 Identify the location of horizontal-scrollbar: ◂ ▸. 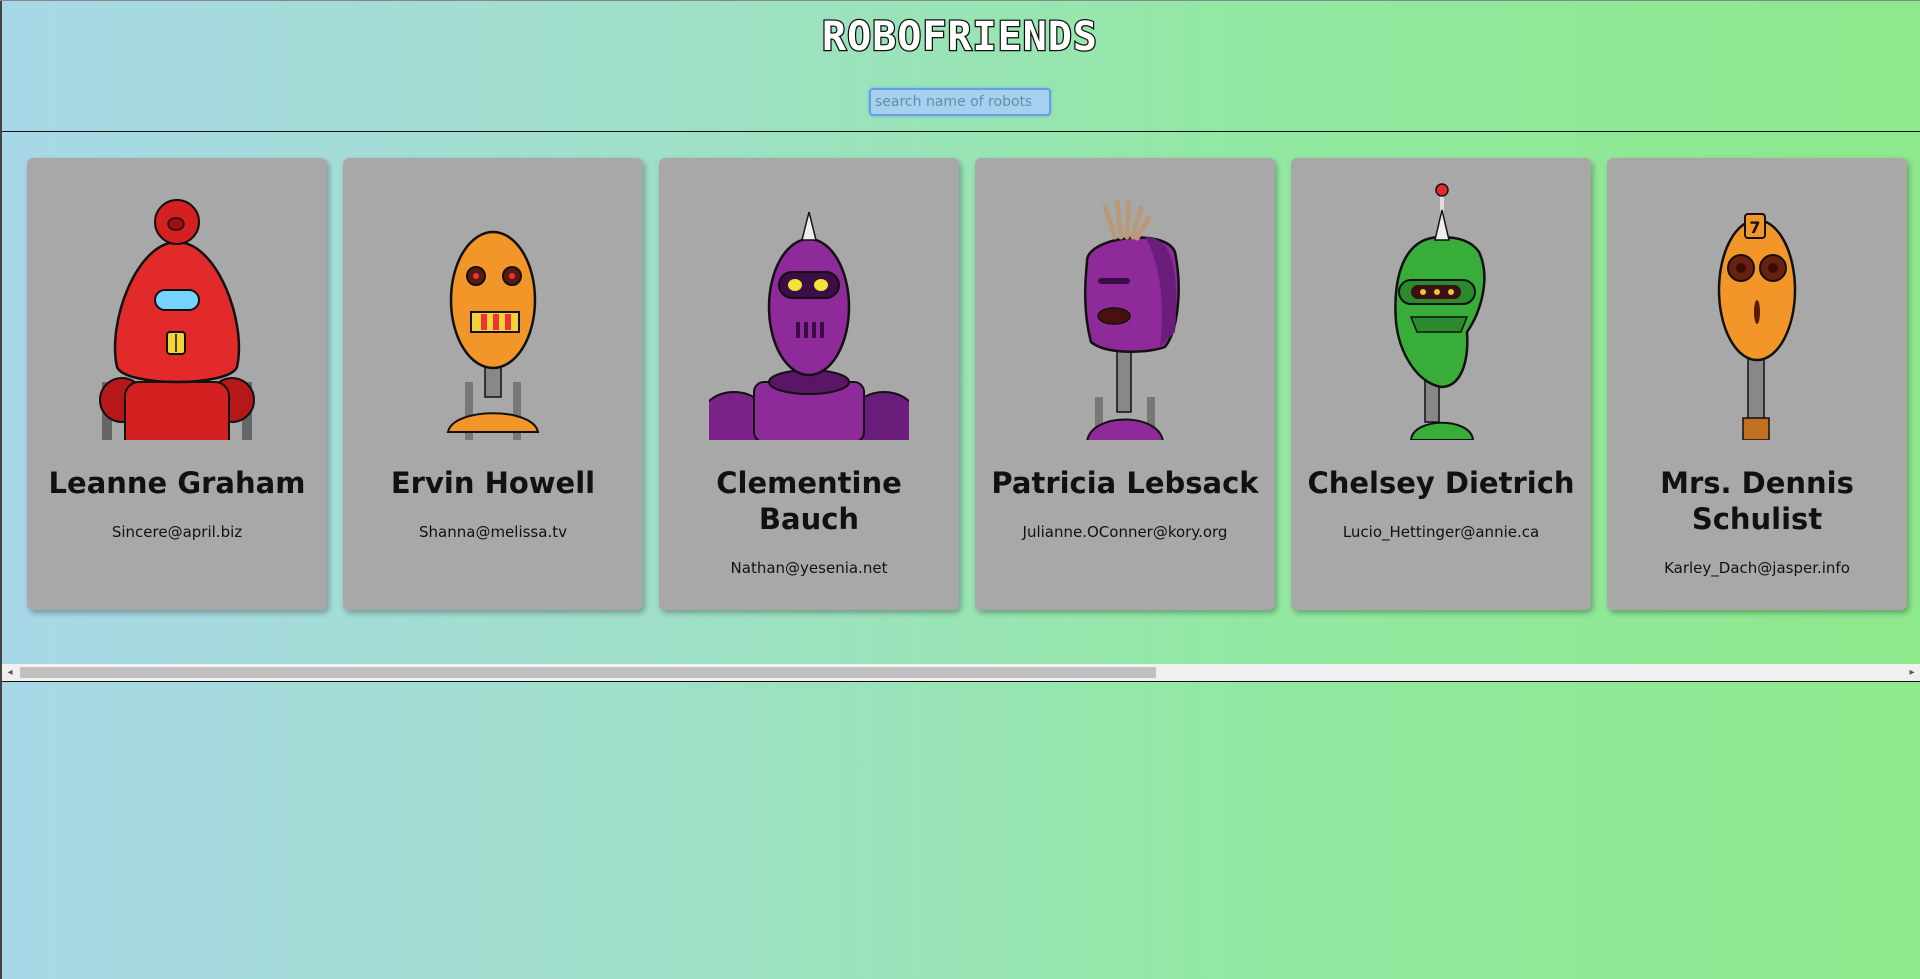
(961, 672).